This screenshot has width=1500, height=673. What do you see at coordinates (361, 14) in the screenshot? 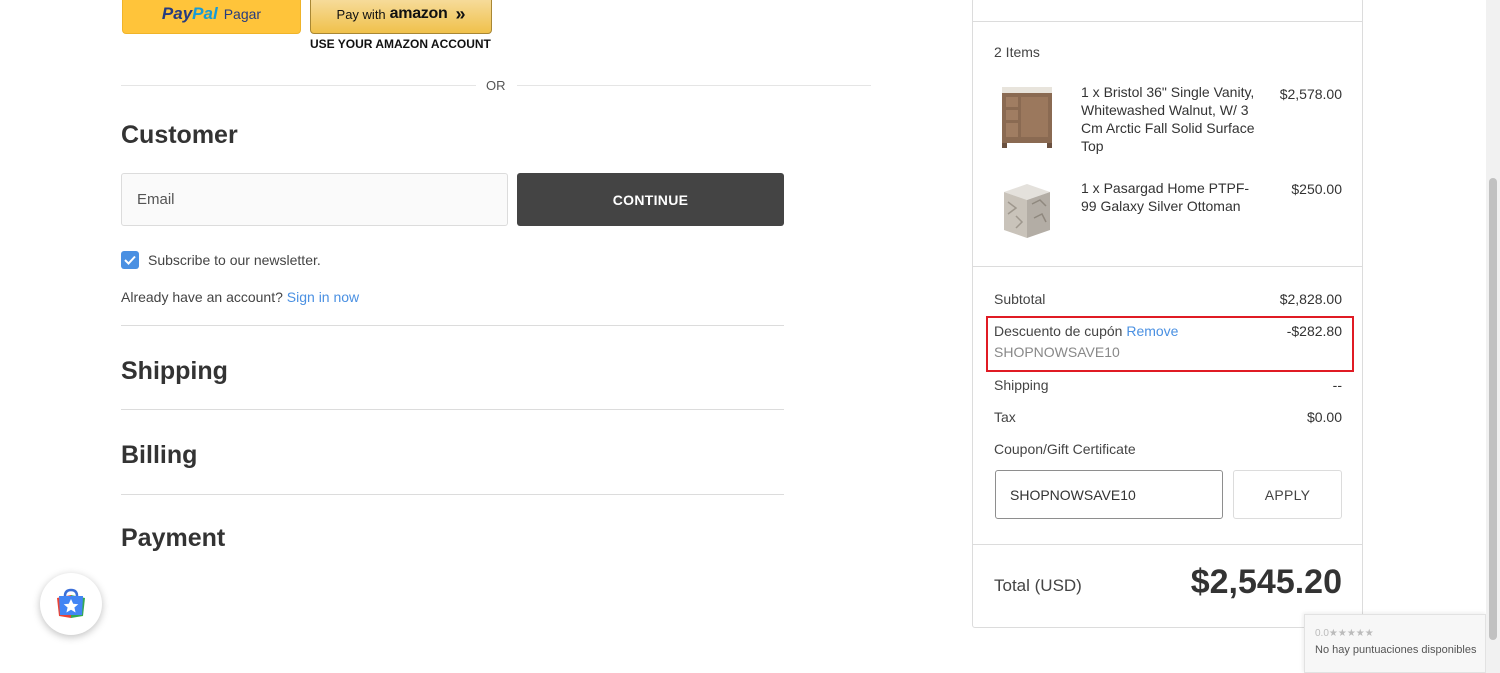
I see `amazon-pay-prefix: Pay with` at bounding box center [361, 14].